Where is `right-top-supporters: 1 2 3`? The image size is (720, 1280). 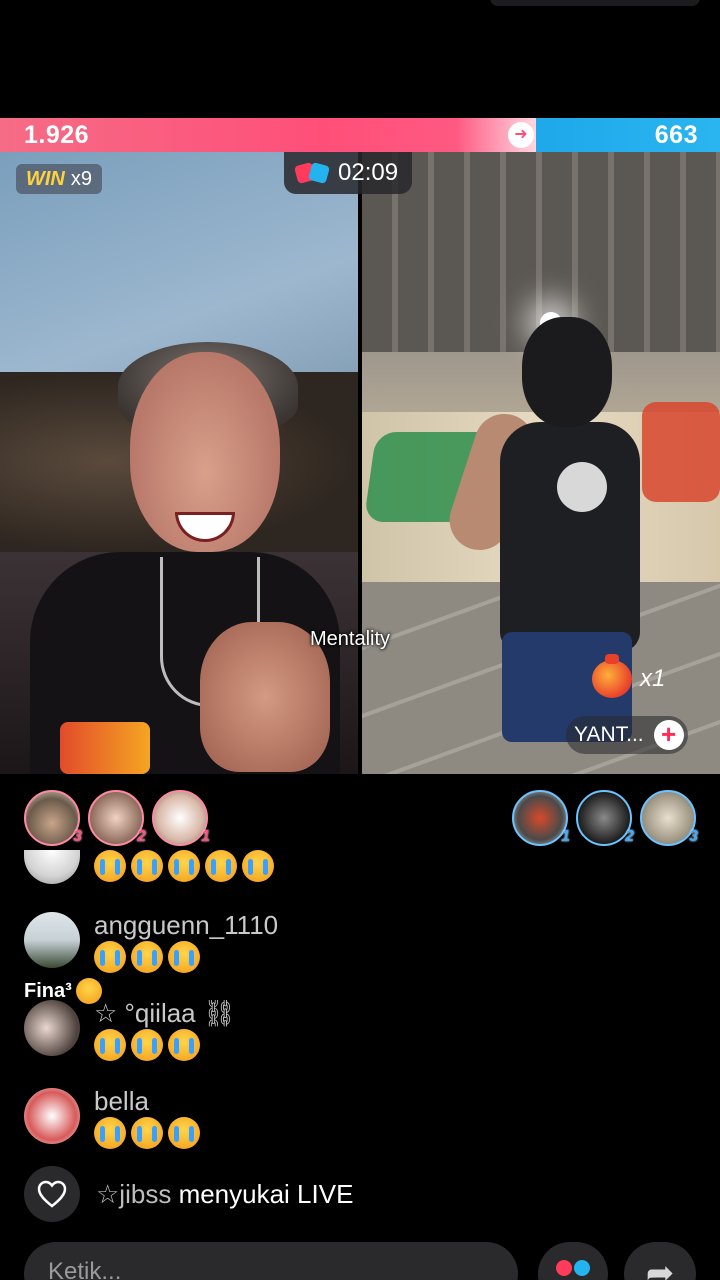
right-top-supporters: 1 2 3 is located at coordinates (605, 818).